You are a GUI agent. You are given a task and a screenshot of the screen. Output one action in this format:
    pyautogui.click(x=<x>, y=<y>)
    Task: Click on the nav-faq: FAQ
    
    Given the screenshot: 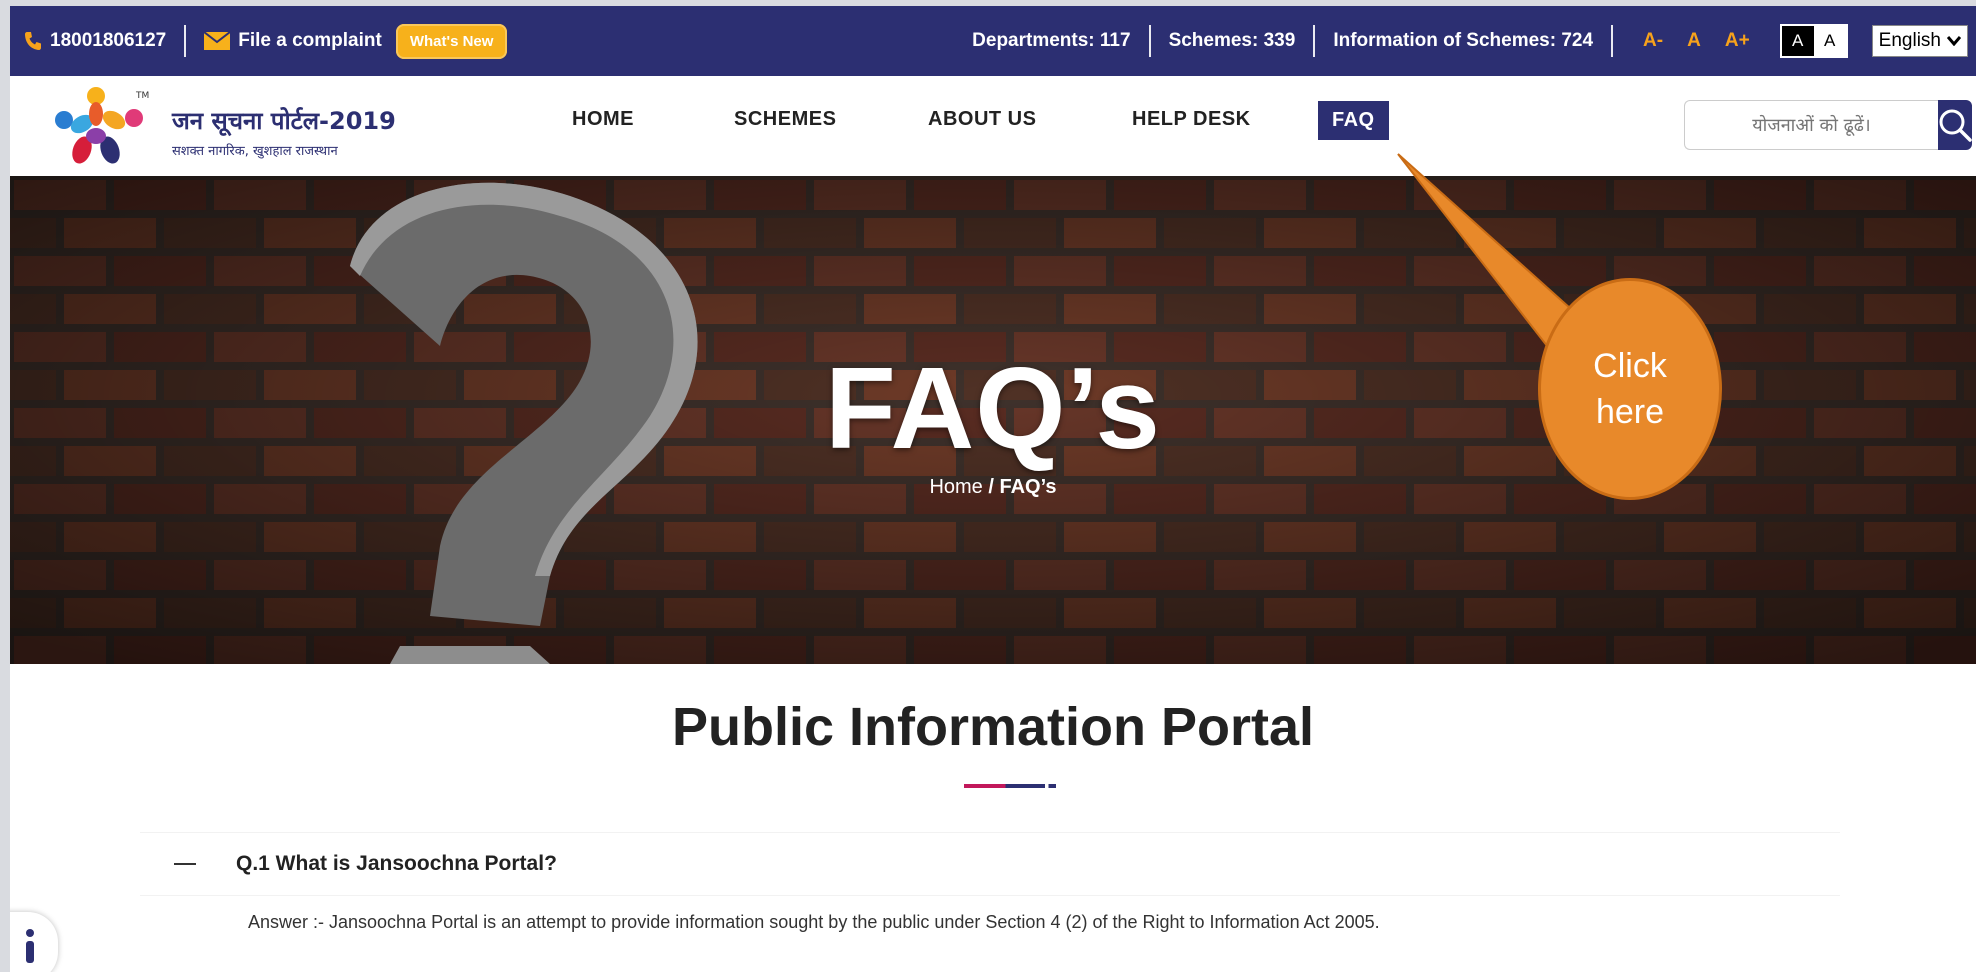 What is the action you would take?
    pyautogui.click(x=1353, y=120)
    